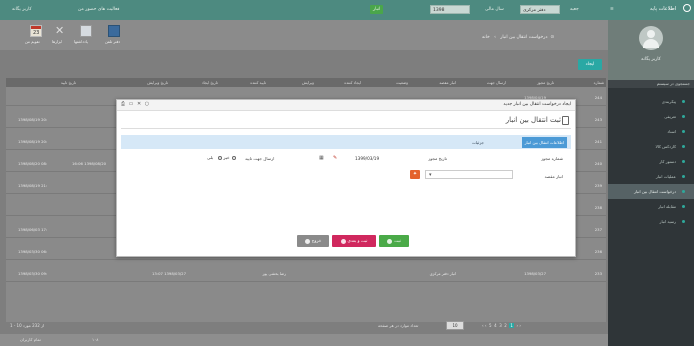 This screenshot has width=694, height=346. What do you see at coordinates (590, 64) in the screenshot?
I see `new-button: ایجاد` at bounding box center [590, 64].